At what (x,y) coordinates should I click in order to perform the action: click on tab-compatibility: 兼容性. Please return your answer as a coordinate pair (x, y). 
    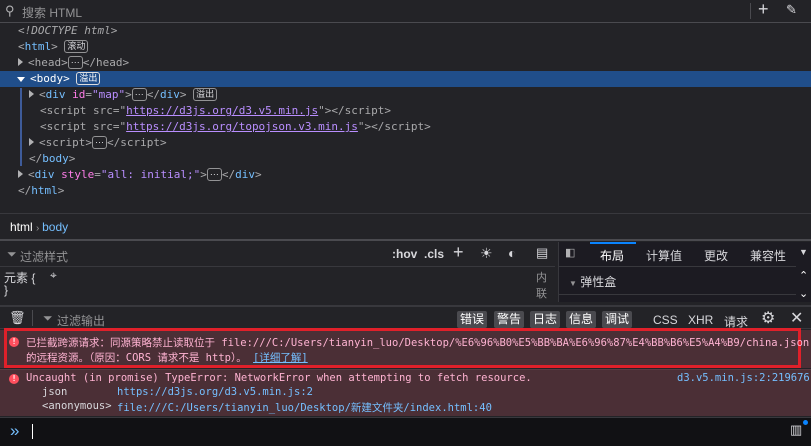
    Looking at the image, I should click on (768, 255).